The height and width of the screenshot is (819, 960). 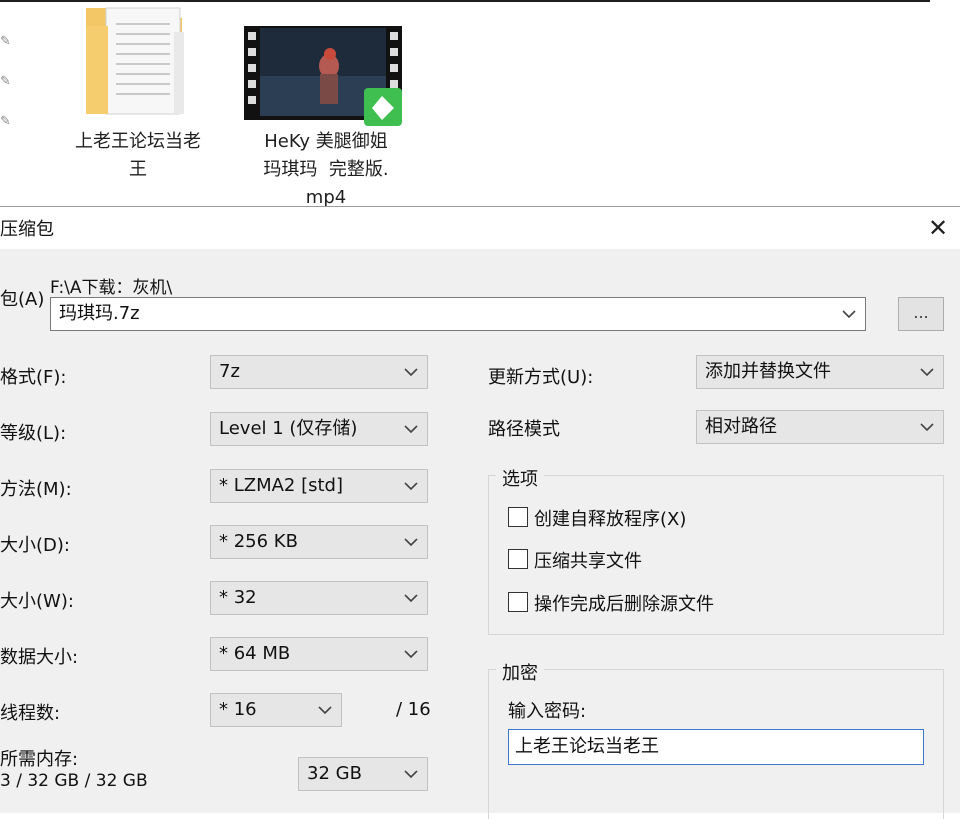 I want to click on level-select: Level 1 (仅存储), so click(x=319, y=429).